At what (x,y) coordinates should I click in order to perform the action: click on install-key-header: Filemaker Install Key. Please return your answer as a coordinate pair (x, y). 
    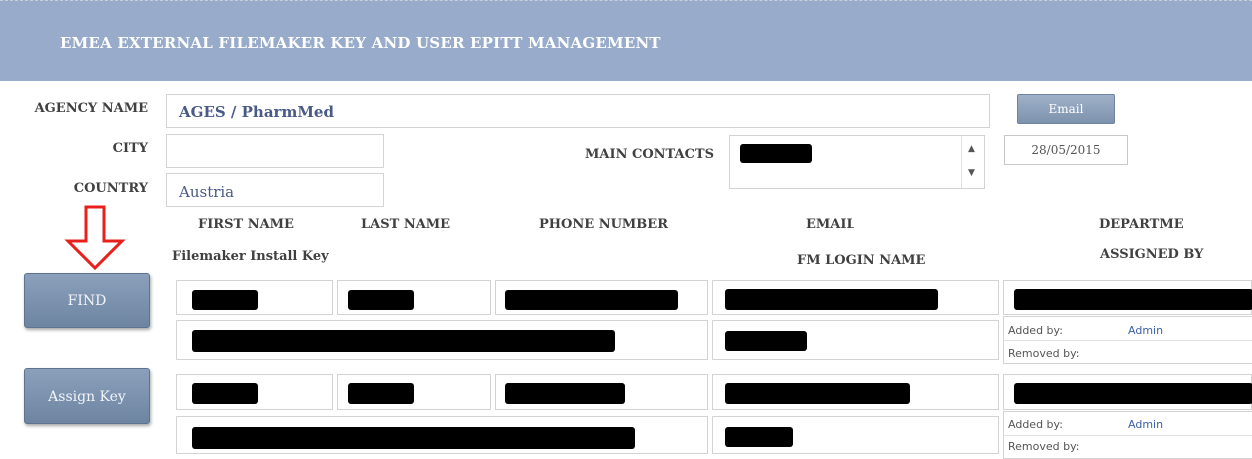
    Looking at the image, I should click on (250, 256).